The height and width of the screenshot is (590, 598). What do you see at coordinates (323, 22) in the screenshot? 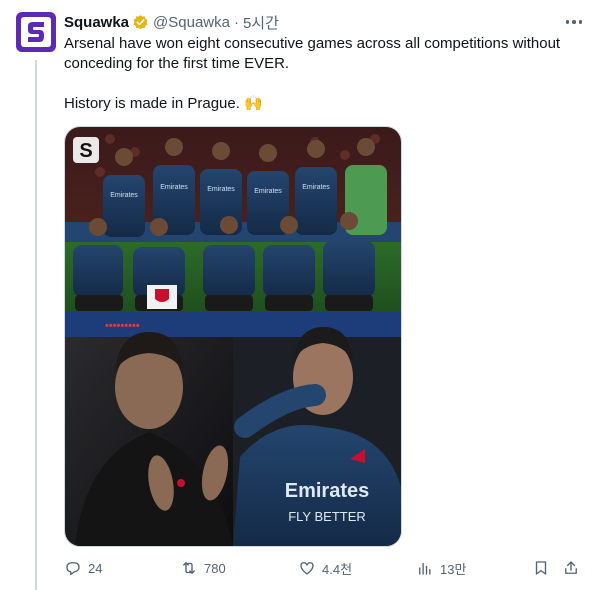
I see `tweet-header: Squawka @Squawka · 5시간` at bounding box center [323, 22].